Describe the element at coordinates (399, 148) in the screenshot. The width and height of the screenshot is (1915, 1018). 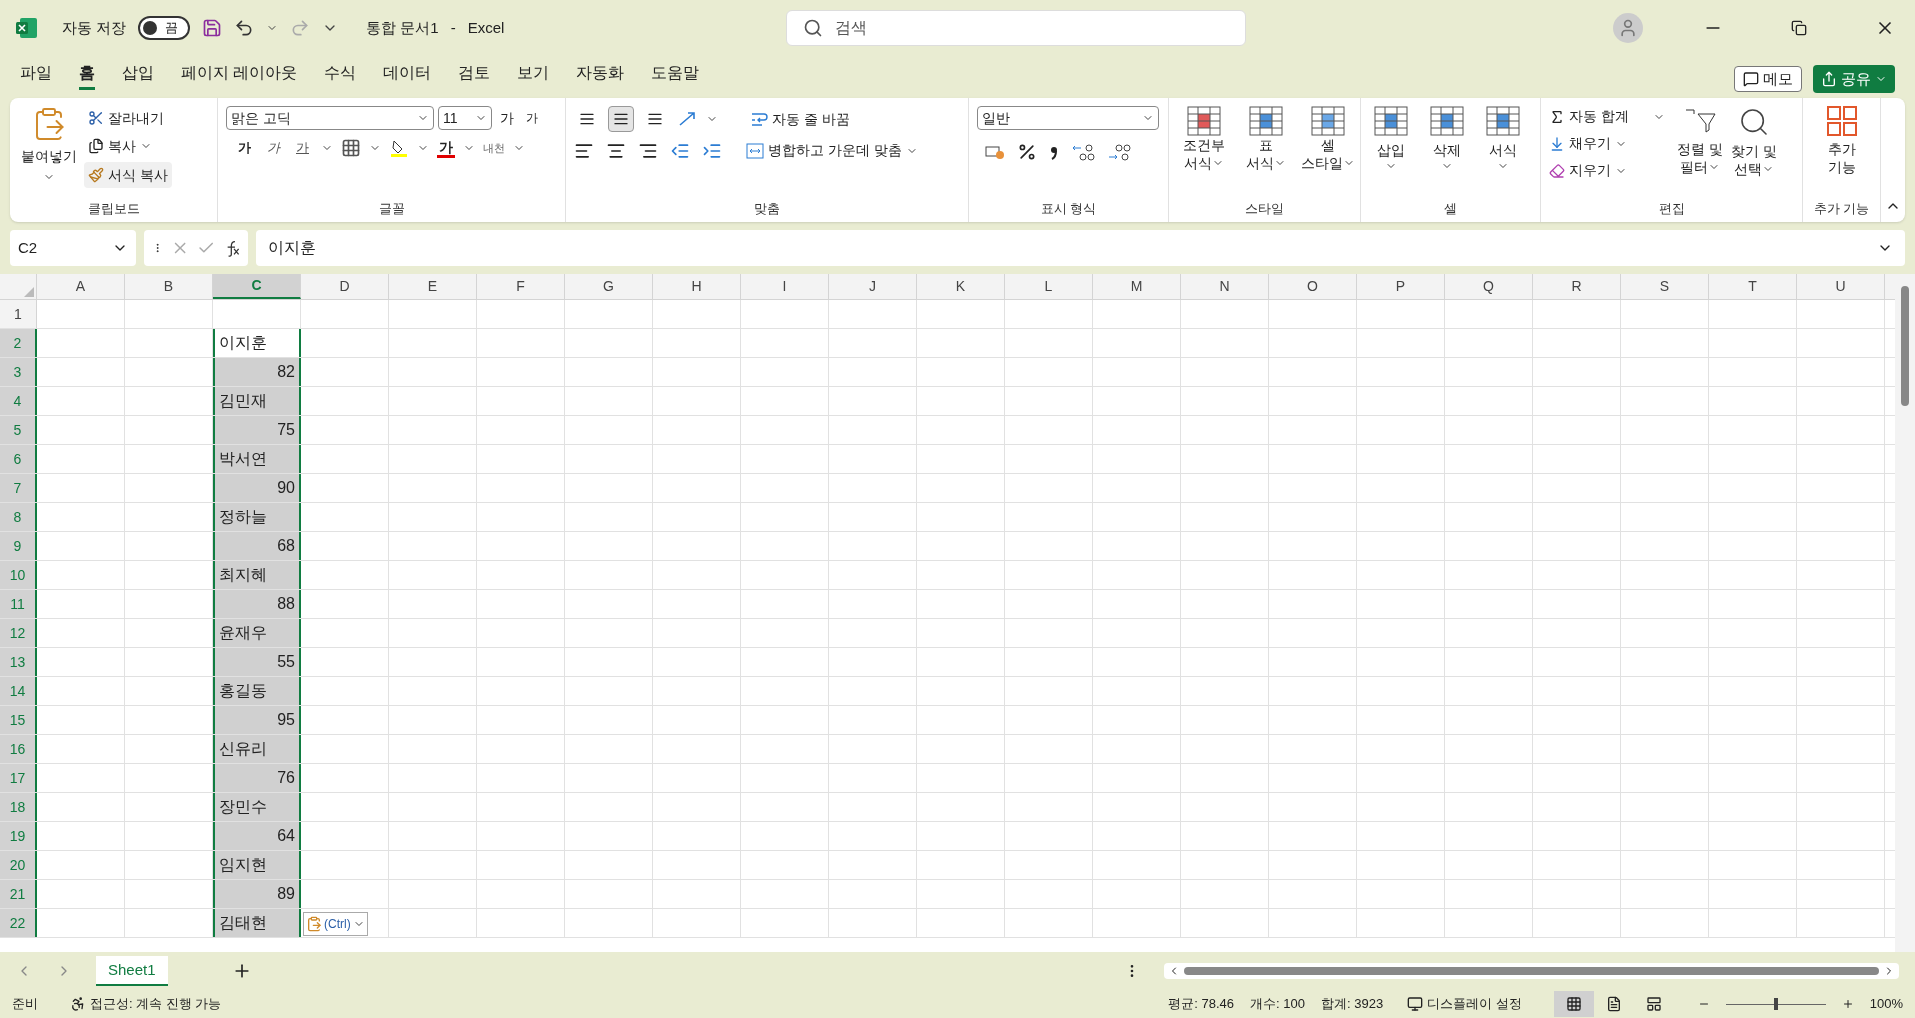
I see `fill-color-icon` at that location.